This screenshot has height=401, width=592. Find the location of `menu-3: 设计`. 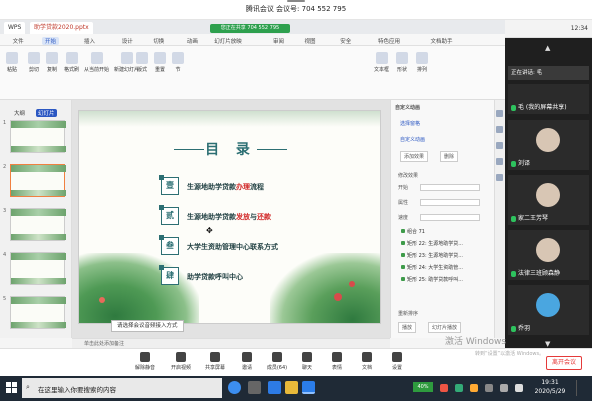

menu-3: 设计 is located at coordinates (127, 41).